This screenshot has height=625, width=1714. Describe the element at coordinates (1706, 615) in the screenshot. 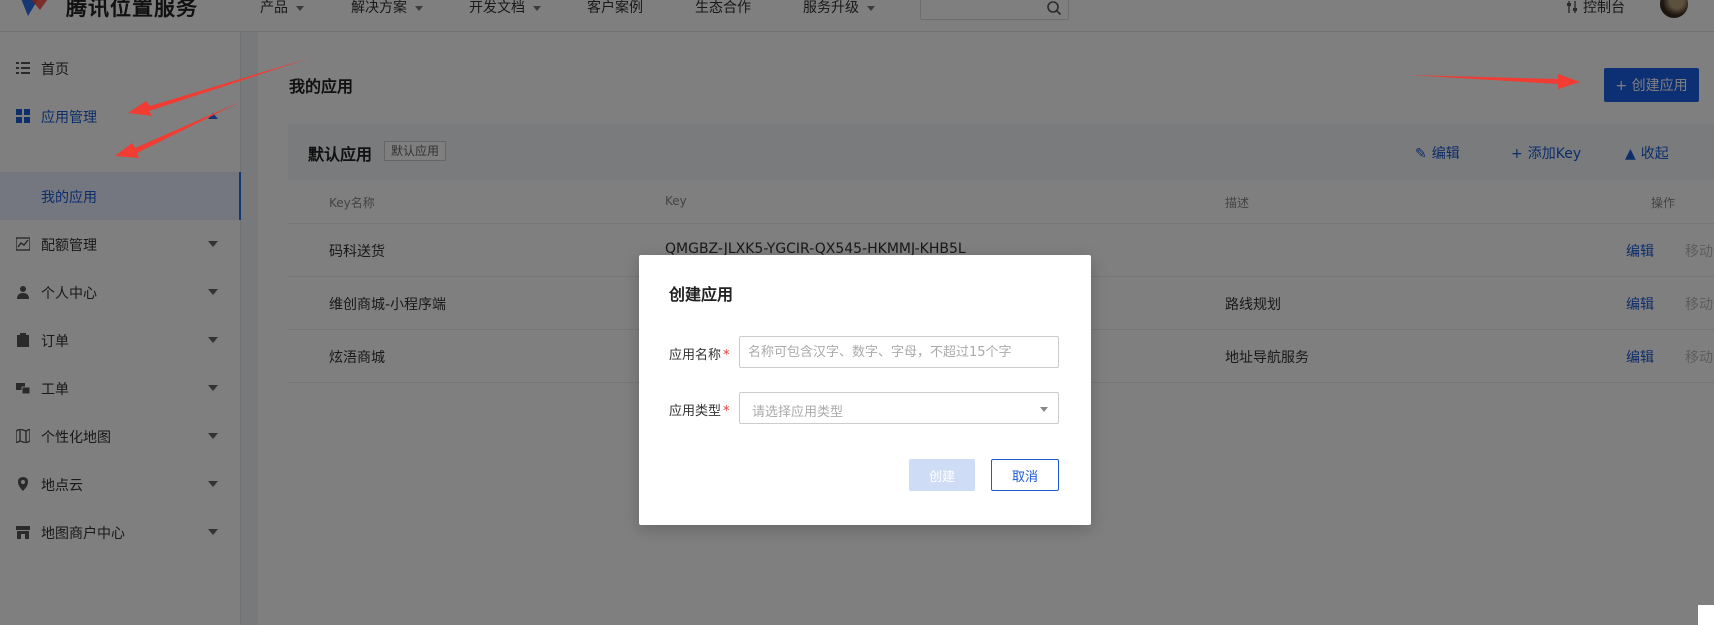

I see `page-corner` at that location.